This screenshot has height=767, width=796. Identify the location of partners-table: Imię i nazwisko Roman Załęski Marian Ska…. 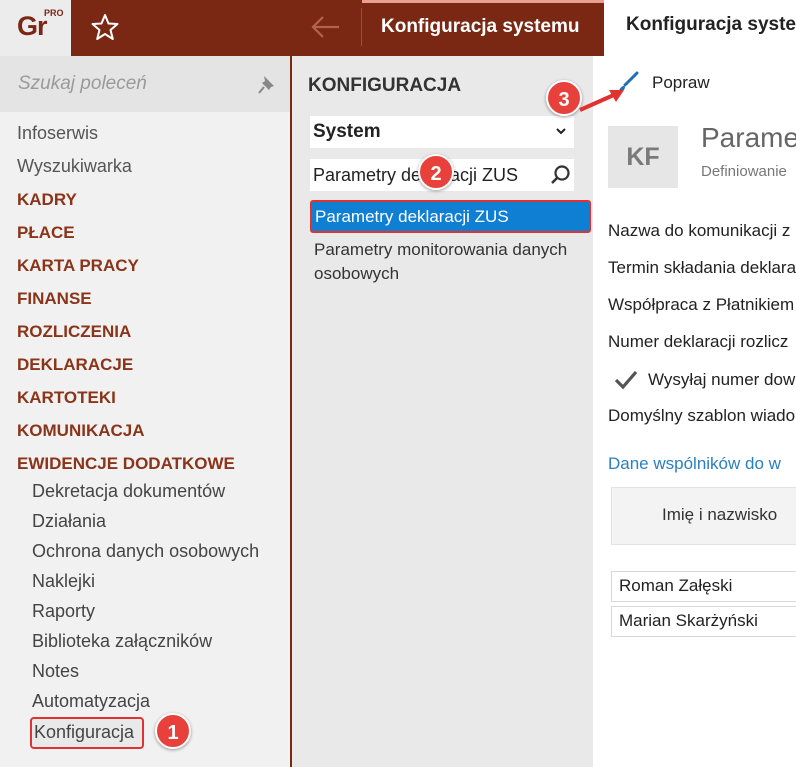
(703, 562).